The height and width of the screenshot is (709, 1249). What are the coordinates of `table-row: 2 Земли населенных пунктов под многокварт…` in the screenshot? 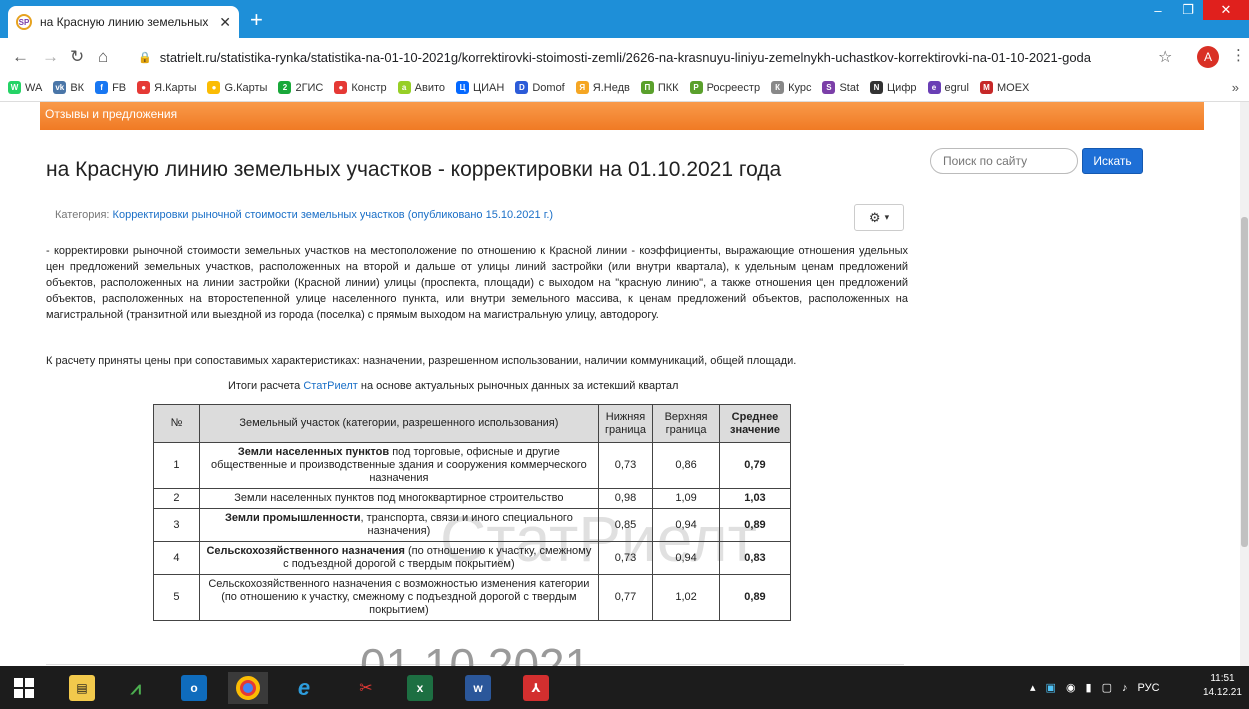 It's located at (472, 498).